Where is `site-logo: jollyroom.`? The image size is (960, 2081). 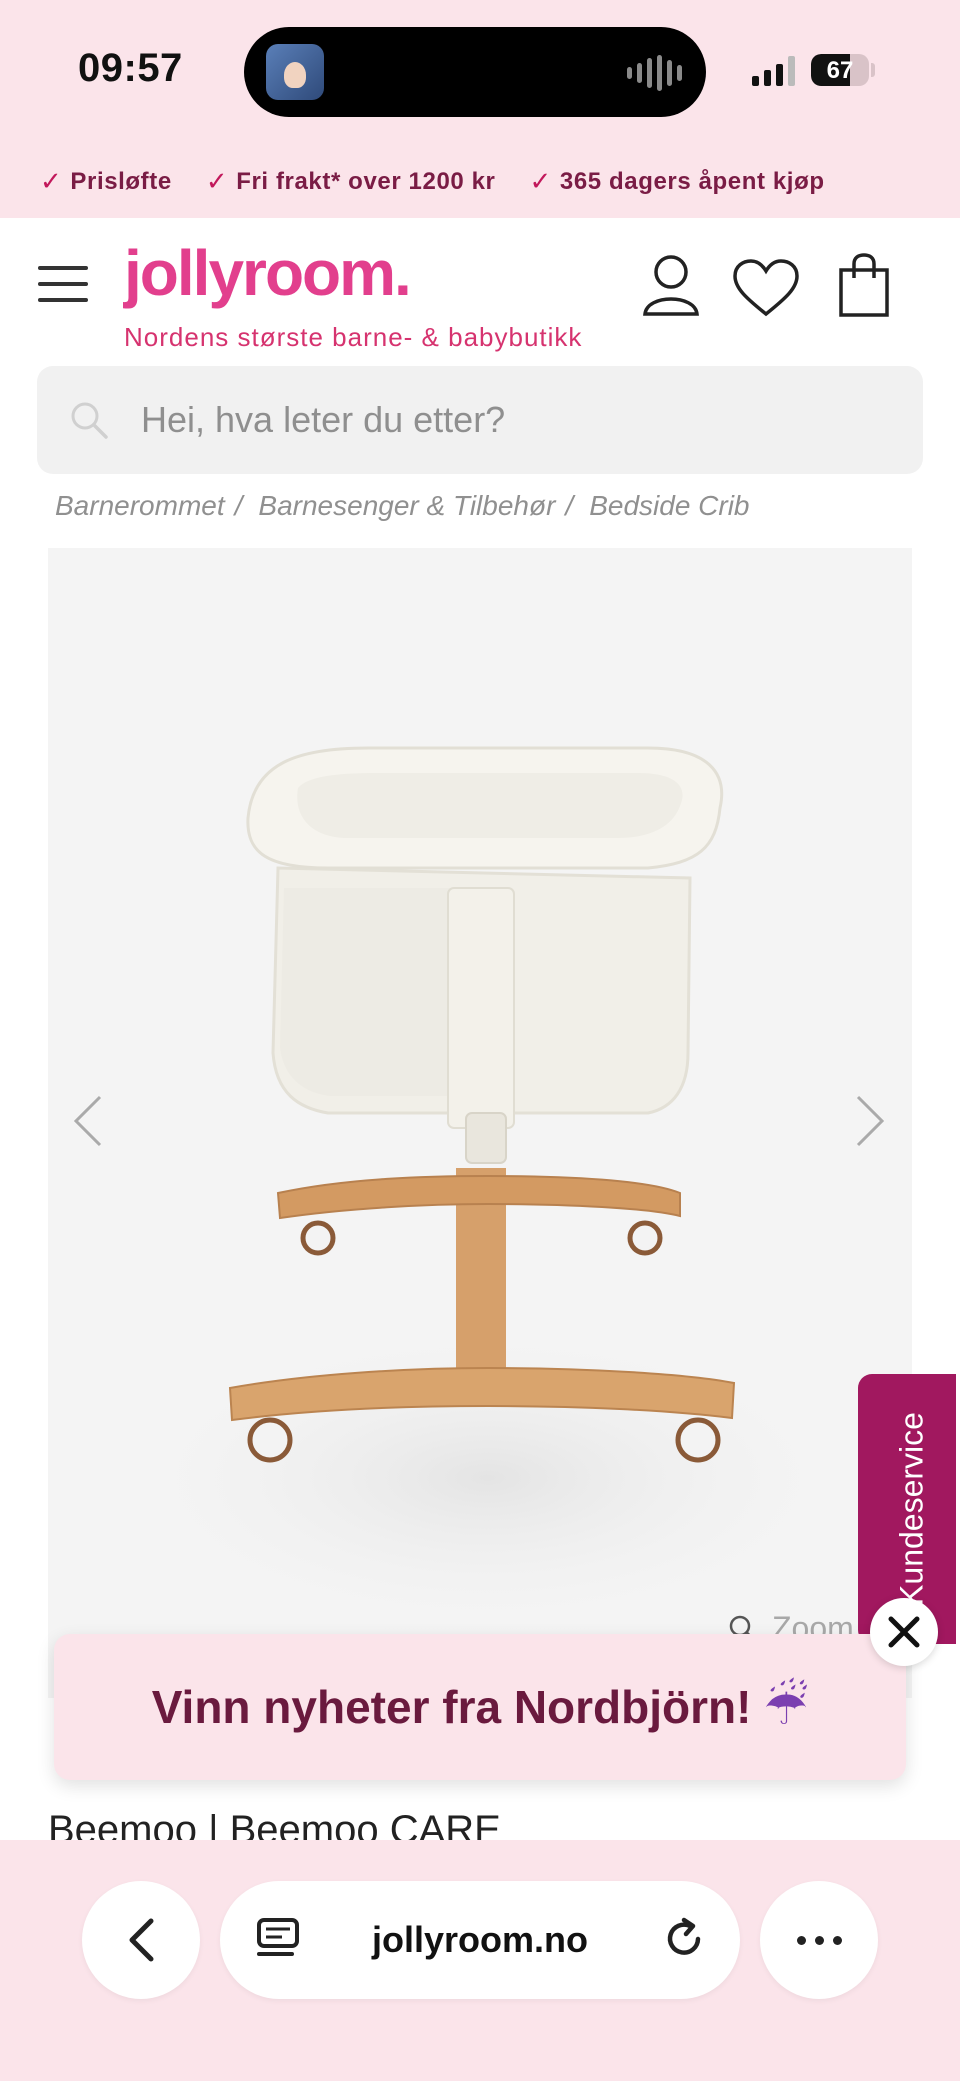 site-logo: jollyroom. is located at coordinates (268, 273).